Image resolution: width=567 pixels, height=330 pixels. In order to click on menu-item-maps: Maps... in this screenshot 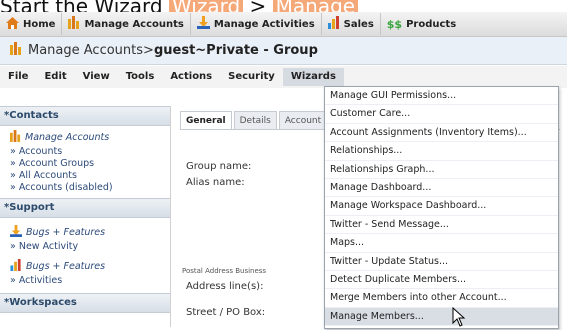, I will do `click(441, 243)`.